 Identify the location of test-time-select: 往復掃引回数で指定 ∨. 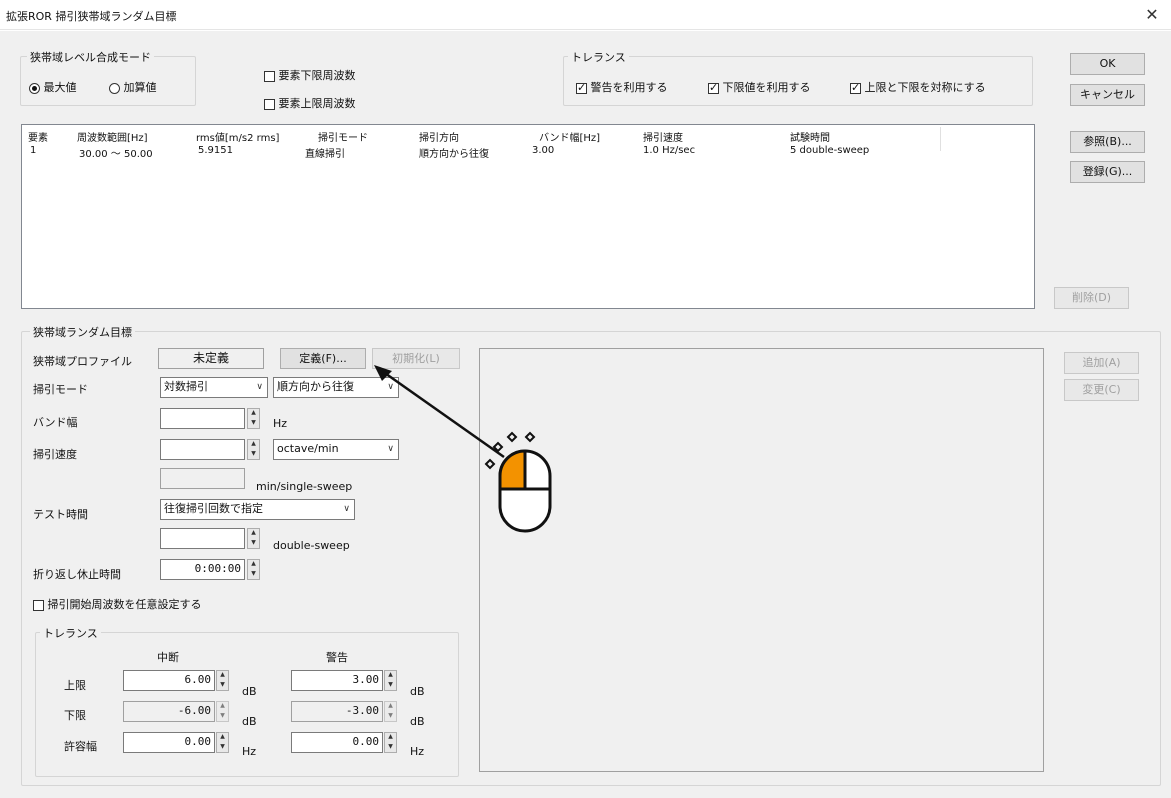
(257, 509).